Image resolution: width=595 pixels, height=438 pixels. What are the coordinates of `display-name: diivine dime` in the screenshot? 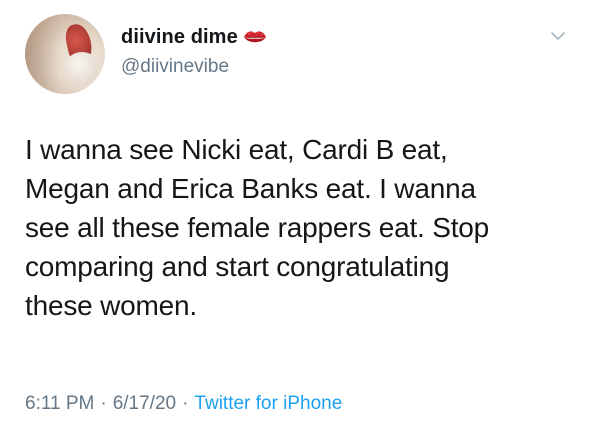 It's located at (179, 37).